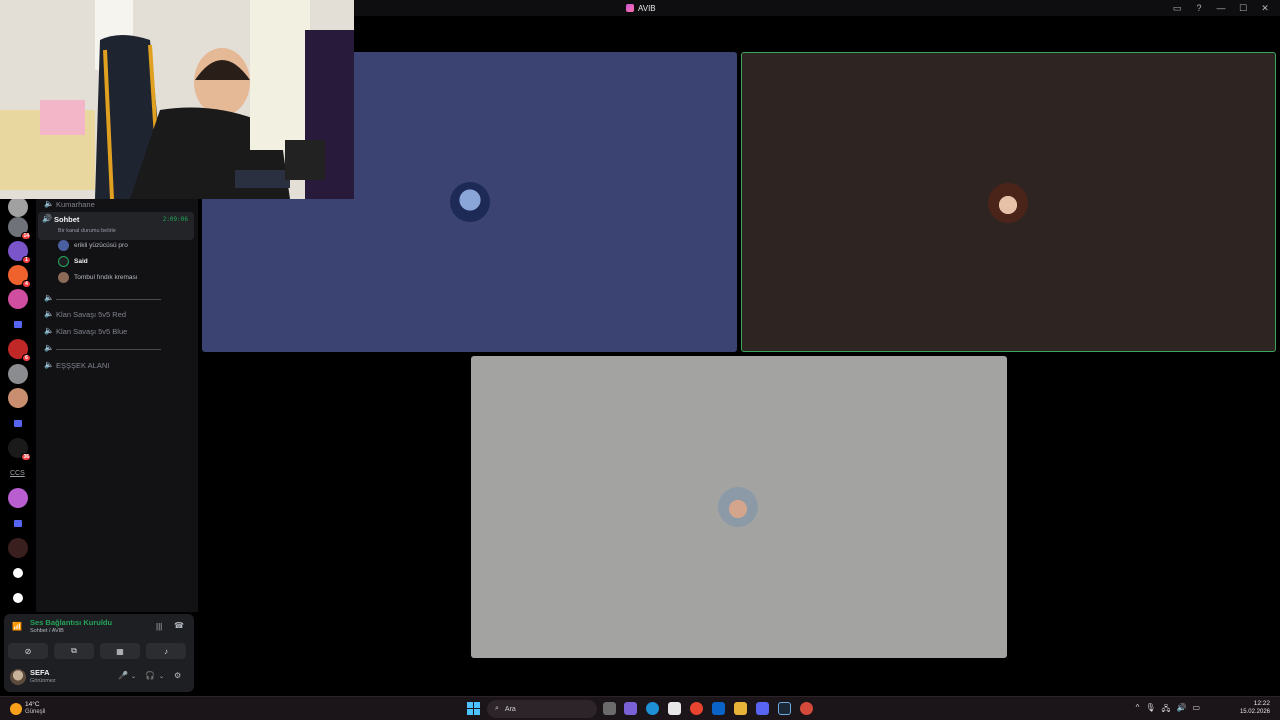 This screenshot has width=1280, height=720. Describe the element at coordinates (1150, 710) in the screenshot. I see `microphone-icon: 🎙` at that location.